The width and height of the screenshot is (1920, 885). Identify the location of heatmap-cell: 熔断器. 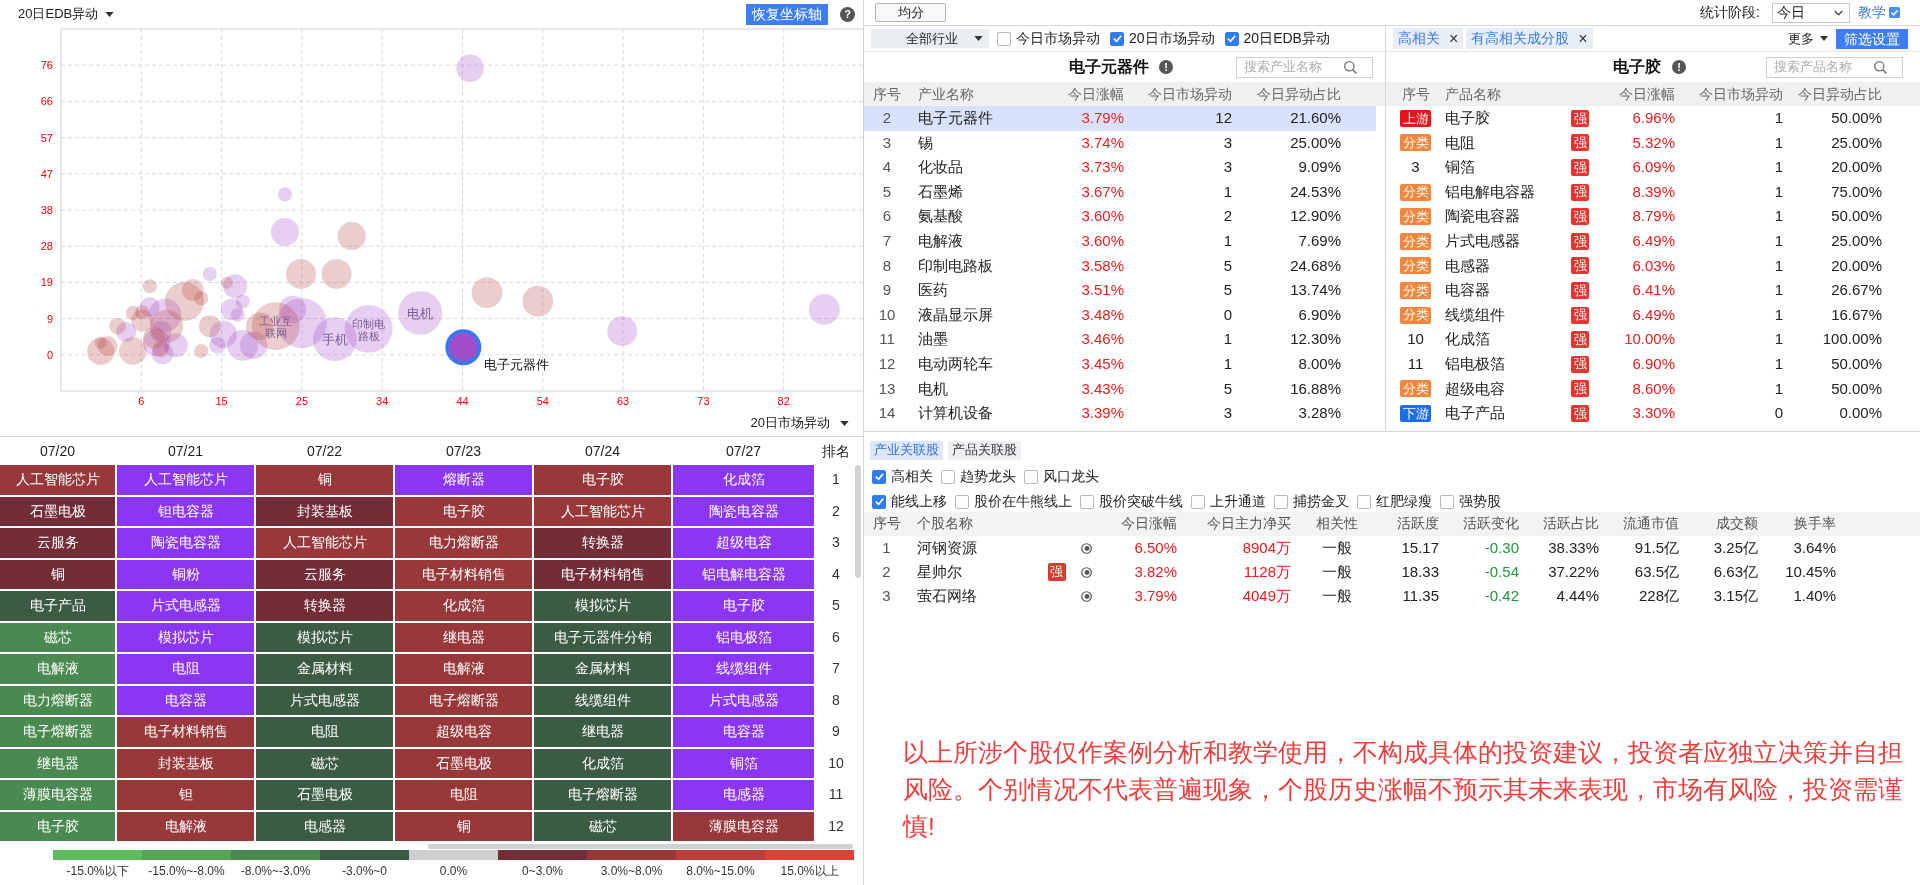
(463, 480).